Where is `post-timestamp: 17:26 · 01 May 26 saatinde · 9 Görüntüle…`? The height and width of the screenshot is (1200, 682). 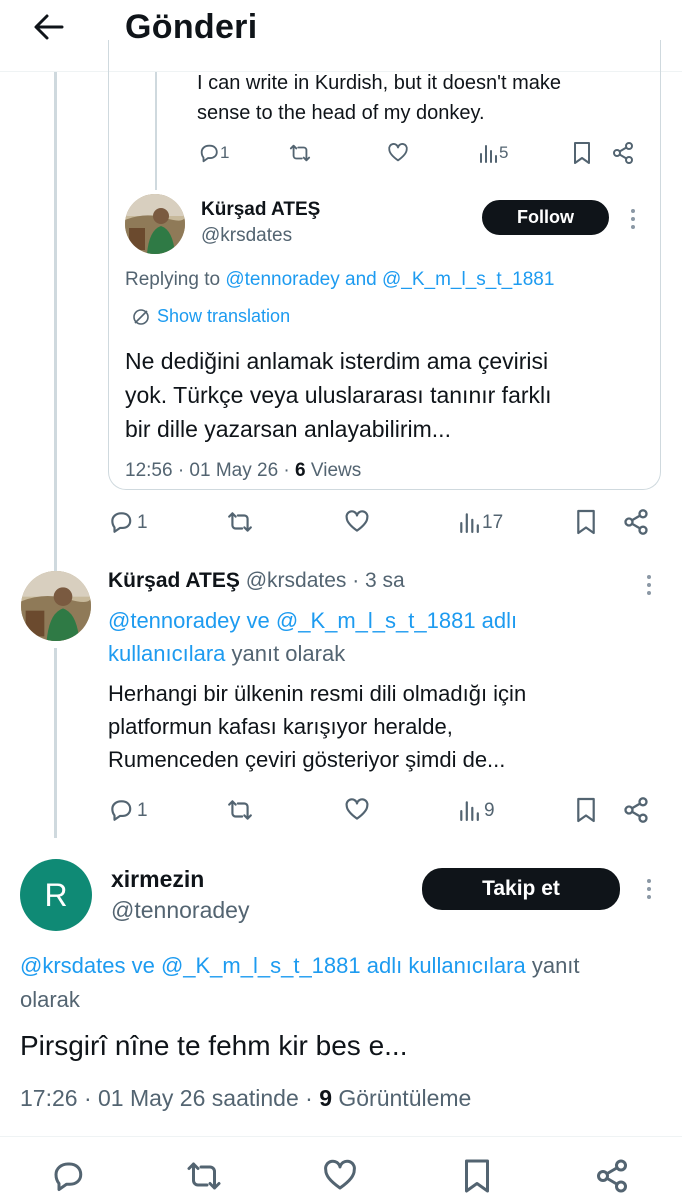 post-timestamp: 17:26 · 01 May 26 saatinde · 9 Görüntüle… is located at coordinates (246, 1098).